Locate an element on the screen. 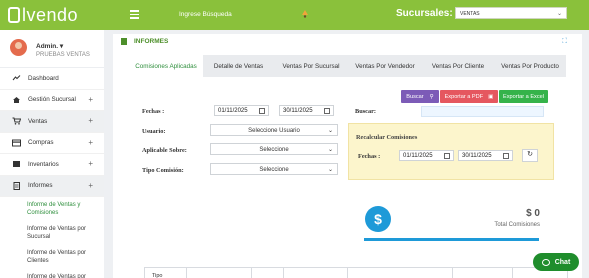  chat-icon is located at coordinates (545, 262).